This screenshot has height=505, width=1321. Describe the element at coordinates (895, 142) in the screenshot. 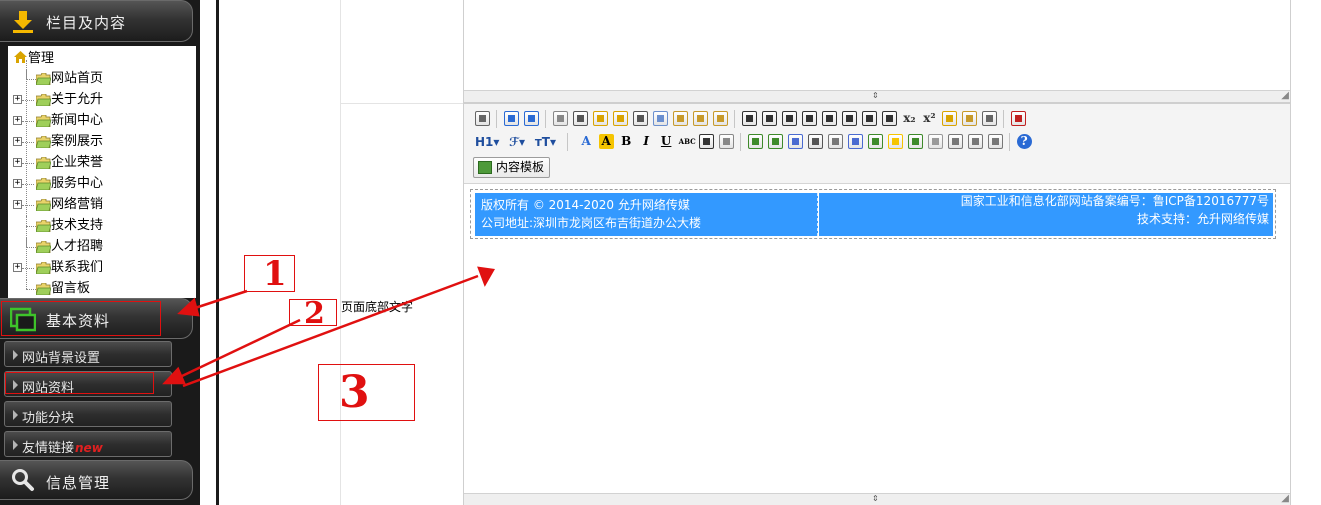

I see `emoticon-icon` at that location.